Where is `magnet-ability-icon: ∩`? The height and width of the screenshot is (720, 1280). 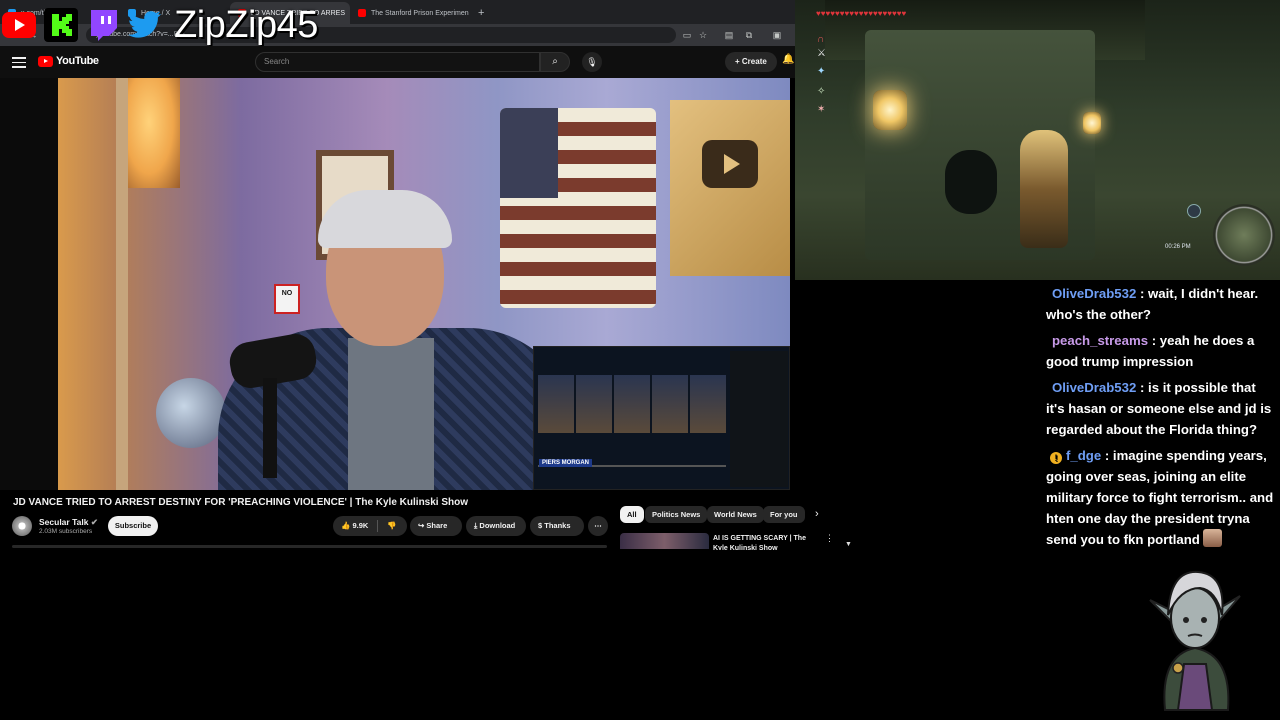
magnet-ability-icon: ∩ is located at coordinates (821, 39).